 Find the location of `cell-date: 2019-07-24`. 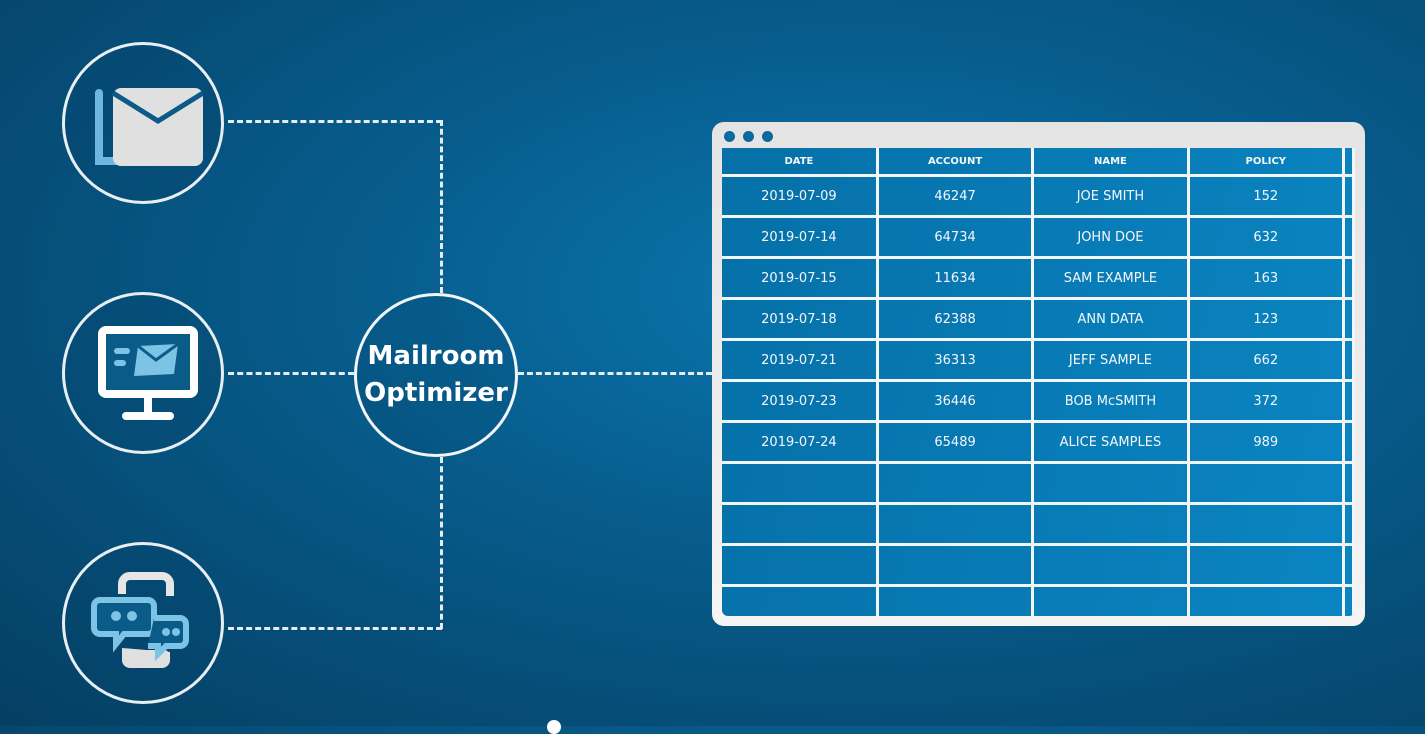

cell-date: 2019-07-24 is located at coordinates (800, 442).